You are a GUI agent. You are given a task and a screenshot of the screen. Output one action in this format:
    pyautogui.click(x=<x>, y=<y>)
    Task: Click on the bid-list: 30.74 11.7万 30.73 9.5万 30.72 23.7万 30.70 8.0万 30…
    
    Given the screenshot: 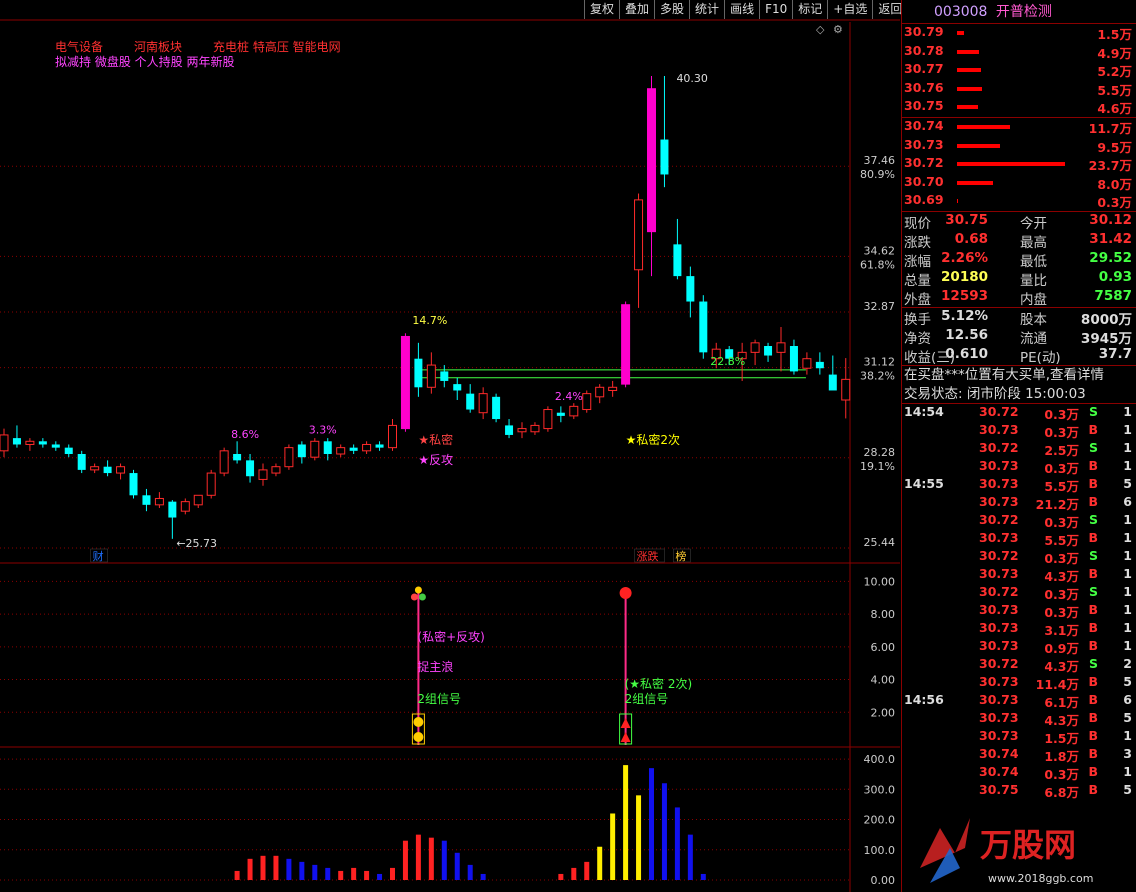 What is the action you would take?
    pyautogui.click(x=1019, y=164)
    